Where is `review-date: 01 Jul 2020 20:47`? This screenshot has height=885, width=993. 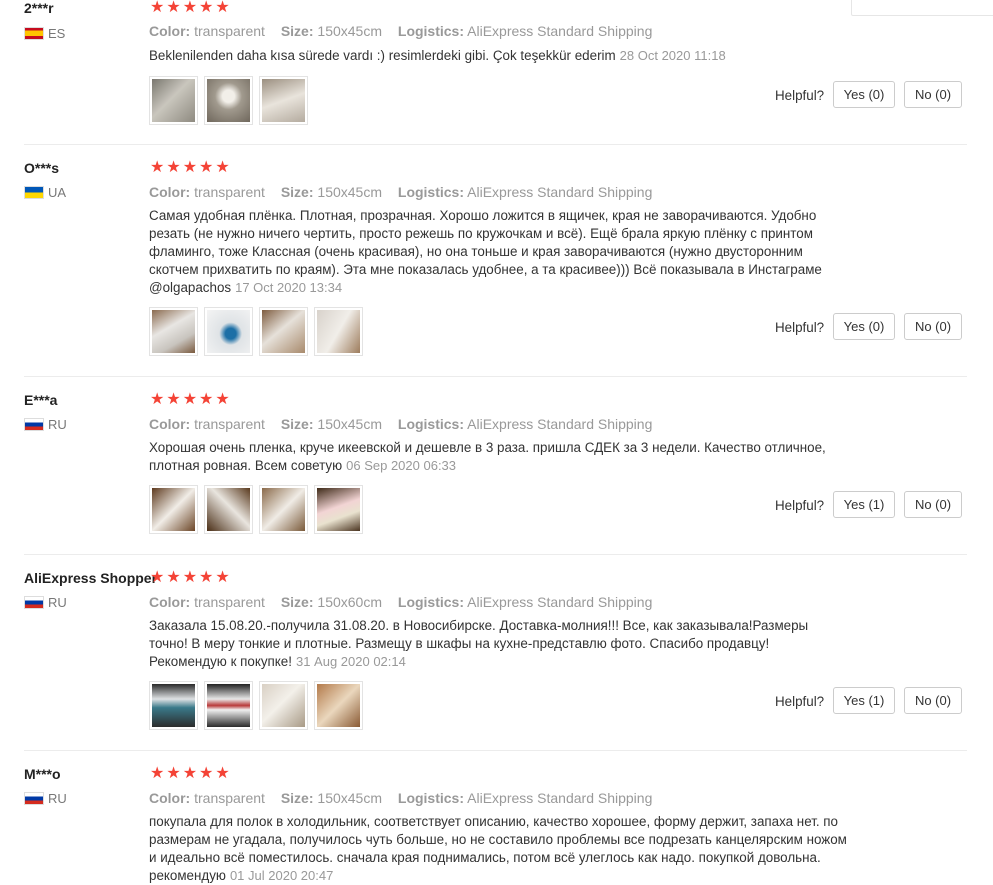
review-date: 01 Jul 2020 20:47 is located at coordinates (281, 875).